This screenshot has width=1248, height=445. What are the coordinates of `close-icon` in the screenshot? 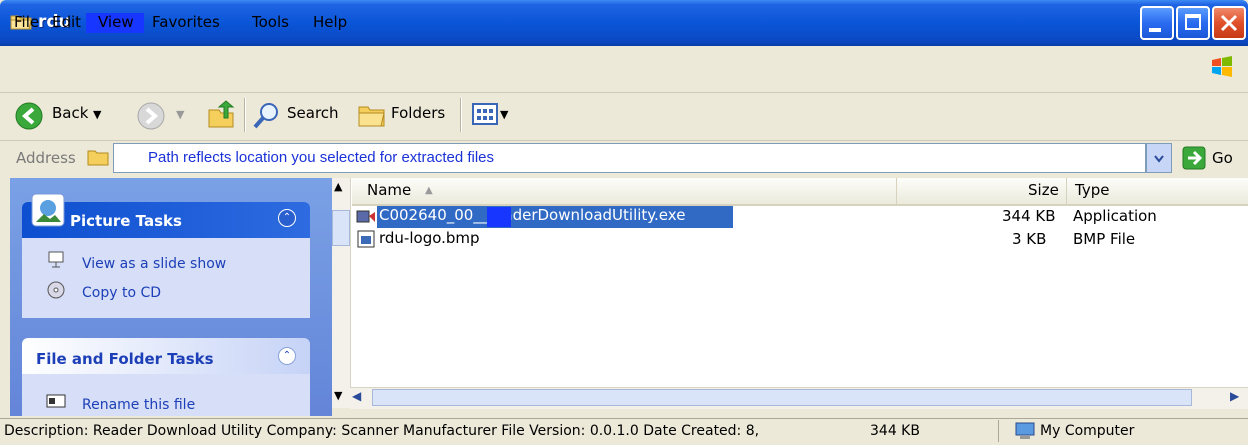 It's located at (1229, 23).